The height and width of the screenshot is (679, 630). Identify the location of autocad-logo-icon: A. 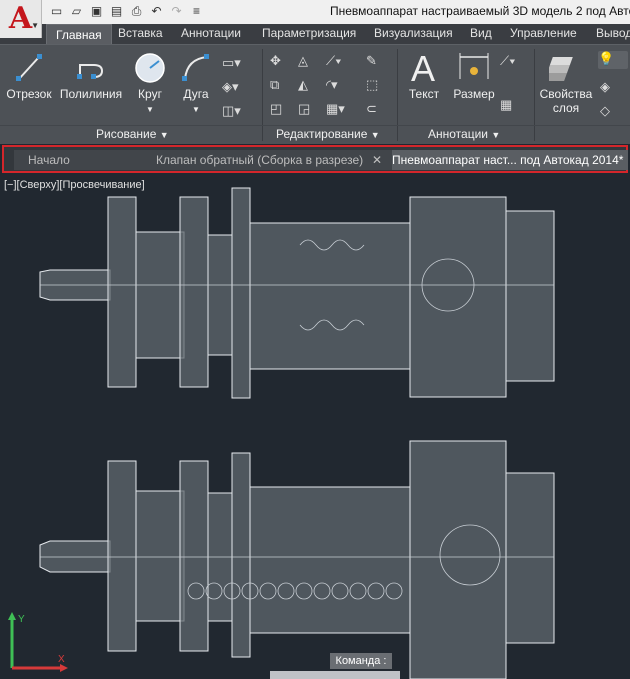
(20, 18).